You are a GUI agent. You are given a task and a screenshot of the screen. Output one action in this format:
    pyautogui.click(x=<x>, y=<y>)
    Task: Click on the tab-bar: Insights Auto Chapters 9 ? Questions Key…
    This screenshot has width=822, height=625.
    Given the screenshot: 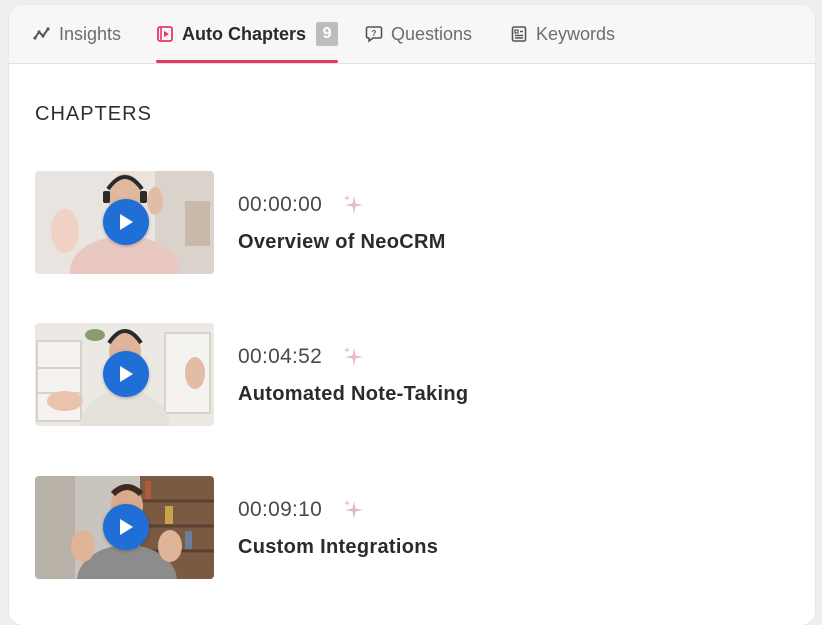 What is the action you would take?
    pyautogui.click(x=412, y=34)
    